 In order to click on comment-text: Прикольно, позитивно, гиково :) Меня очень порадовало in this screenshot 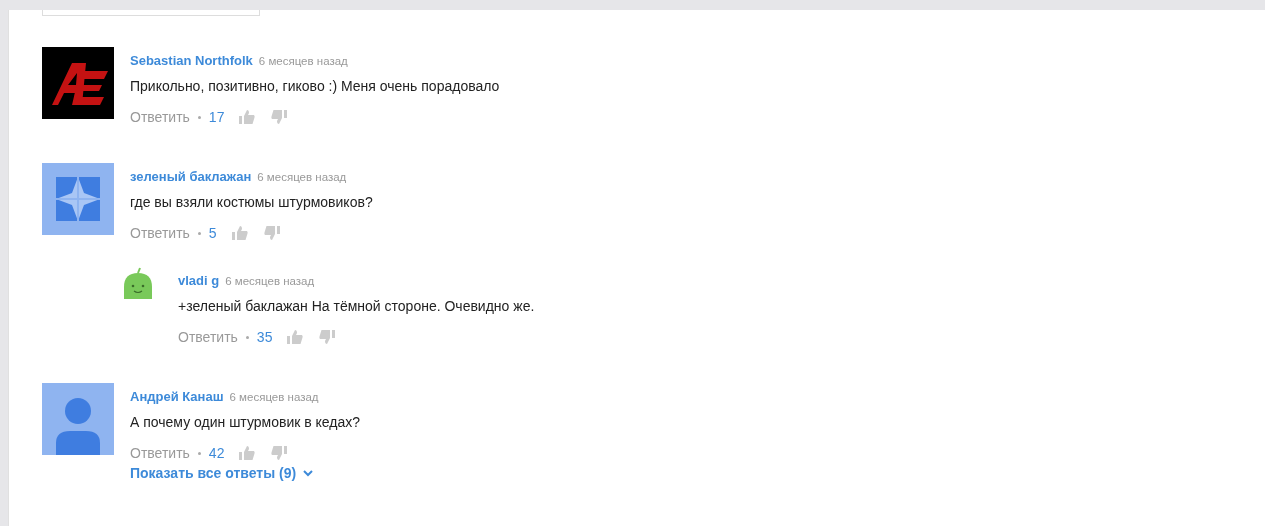, I will do `click(315, 86)`.